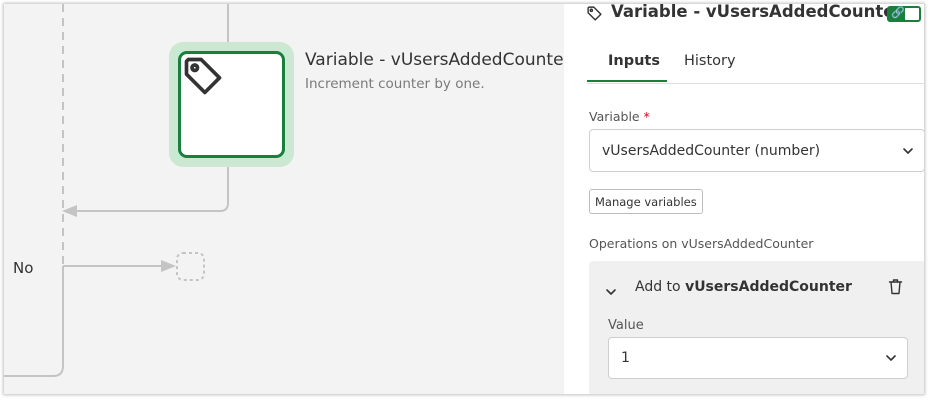 The image size is (932, 403). I want to click on node-subtitle: Increment counter by one., so click(395, 84).